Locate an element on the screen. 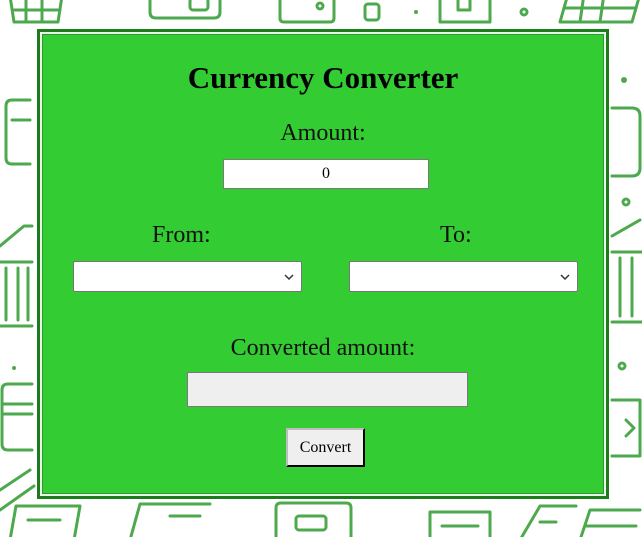  from-currency-select is located at coordinates (187, 276).